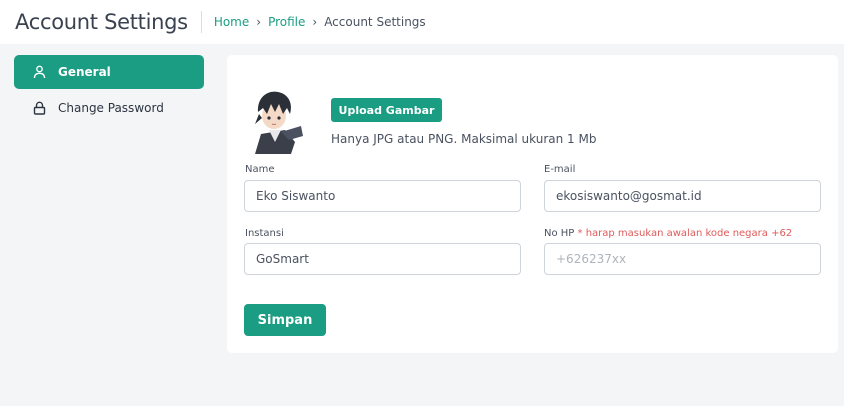 Image resolution: width=844 pixels, height=406 pixels. Describe the element at coordinates (231, 22) in the screenshot. I see `breadcrumb-home: Home` at that location.